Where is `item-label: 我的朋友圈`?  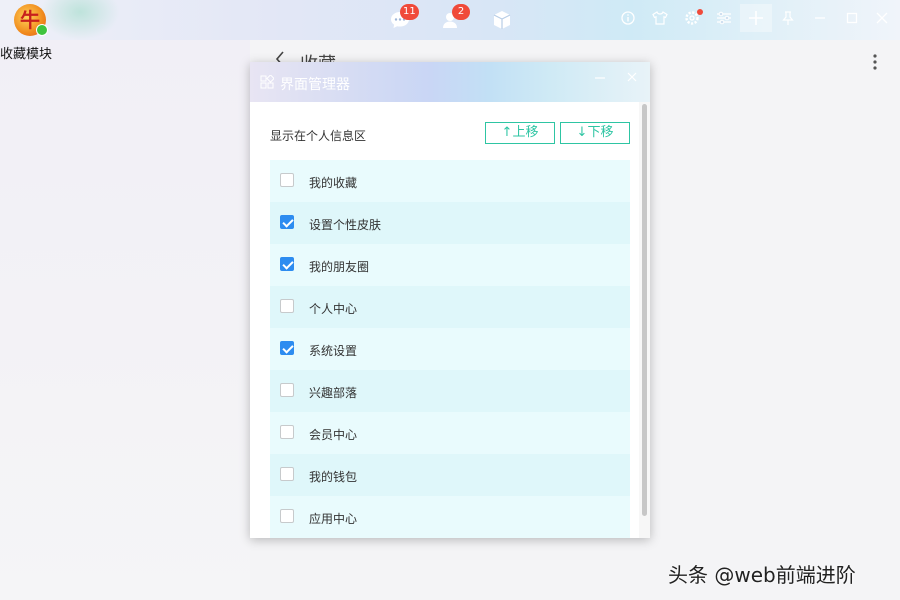
item-label: 我的朋友圈 is located at coordinates (339, 267).